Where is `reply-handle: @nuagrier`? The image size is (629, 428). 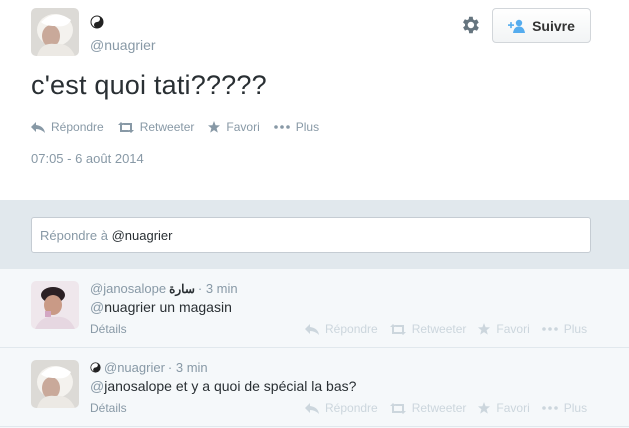
reply-handle: @nuagrier is located at coordinates (134, 367).